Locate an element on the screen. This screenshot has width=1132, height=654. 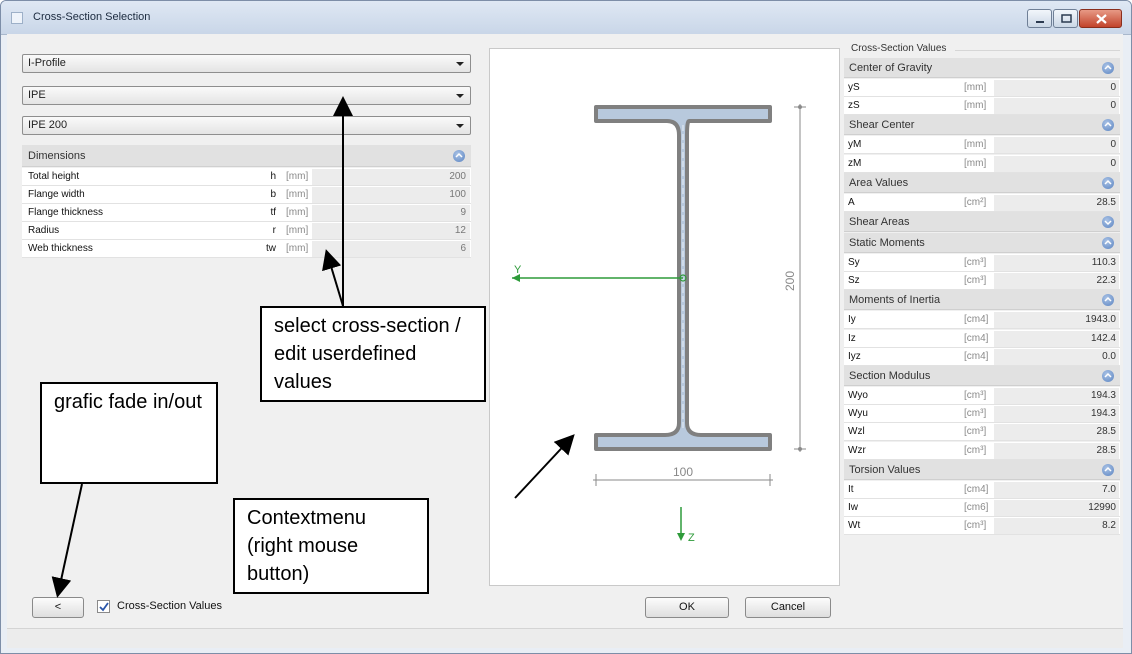
dimensions-header-label: Dimensions is located at coordinates (57, 156).